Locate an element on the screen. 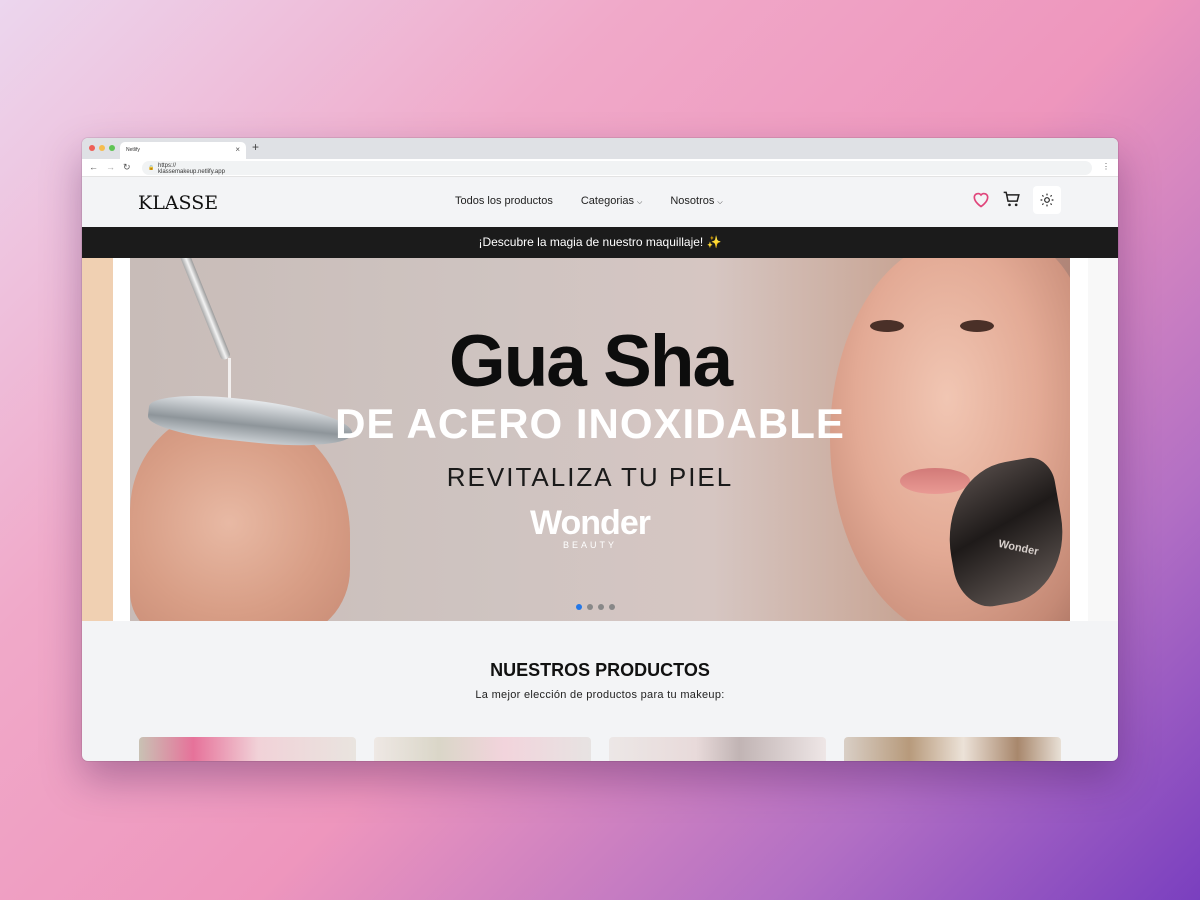  close-tab-icon: × is located at coordinates (237, 150).